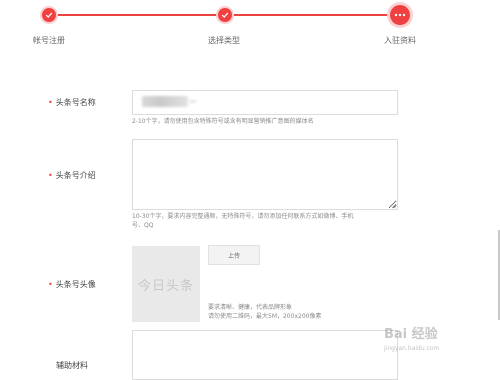  I want to click on step-2-label: 选择类型, so click(224, 40).